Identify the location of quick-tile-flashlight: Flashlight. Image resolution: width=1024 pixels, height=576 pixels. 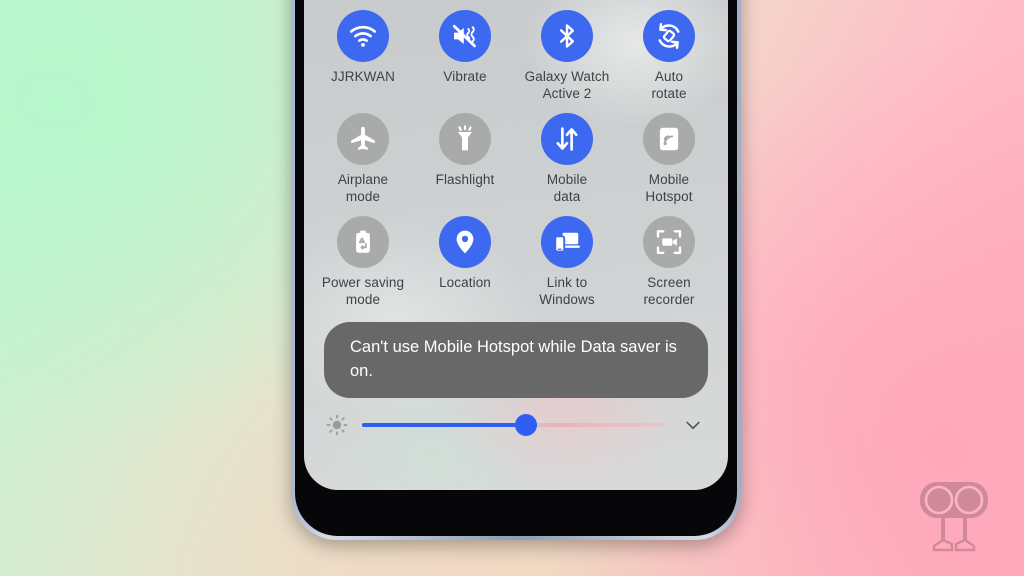
(465, 159).